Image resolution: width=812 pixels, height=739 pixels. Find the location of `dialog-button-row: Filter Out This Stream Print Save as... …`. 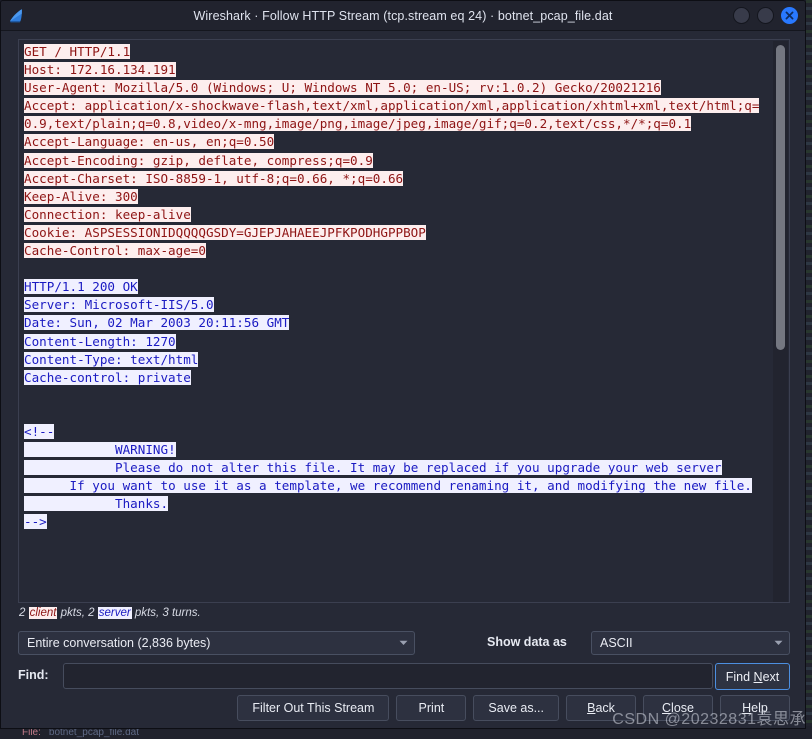

dialog-button-row: Filter Out This Stream Print Save as... … is located at coordinates (404, 708).